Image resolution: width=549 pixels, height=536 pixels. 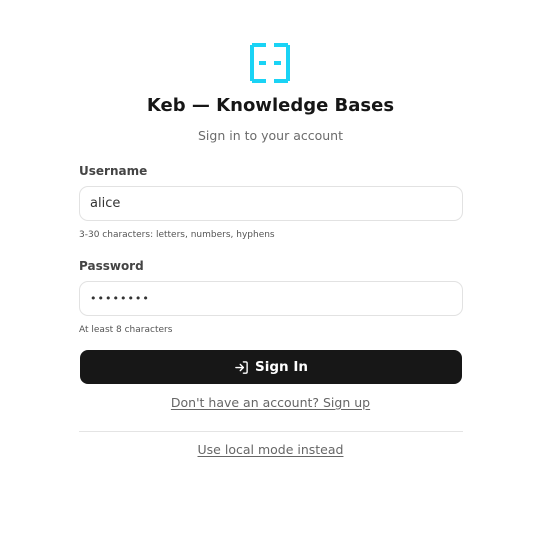 What do you see at coordinates (271, 431) in the screenshot?
I see `divider` at bounding box center [271, 431].